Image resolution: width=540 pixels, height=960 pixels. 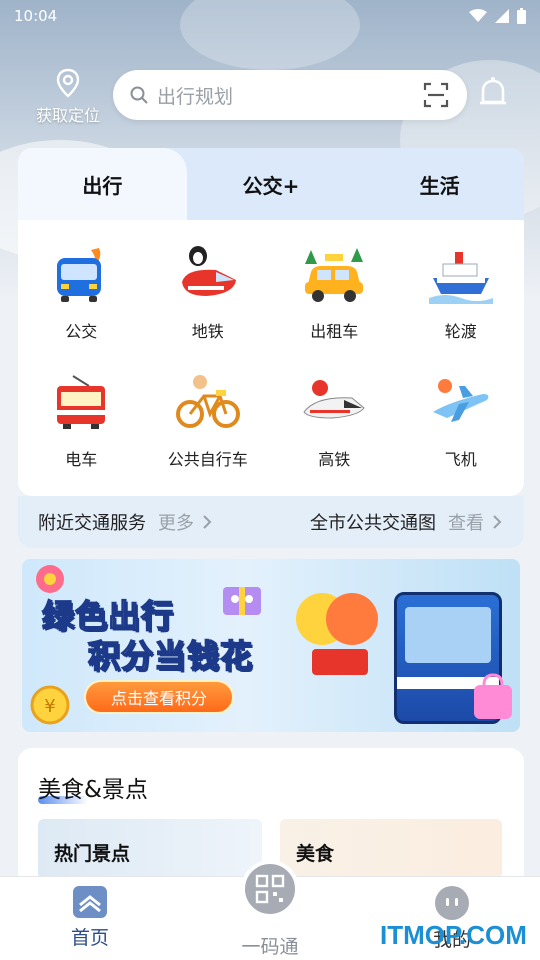 I want to click on service-airplane: 飞机, so click(x=461, y=430).